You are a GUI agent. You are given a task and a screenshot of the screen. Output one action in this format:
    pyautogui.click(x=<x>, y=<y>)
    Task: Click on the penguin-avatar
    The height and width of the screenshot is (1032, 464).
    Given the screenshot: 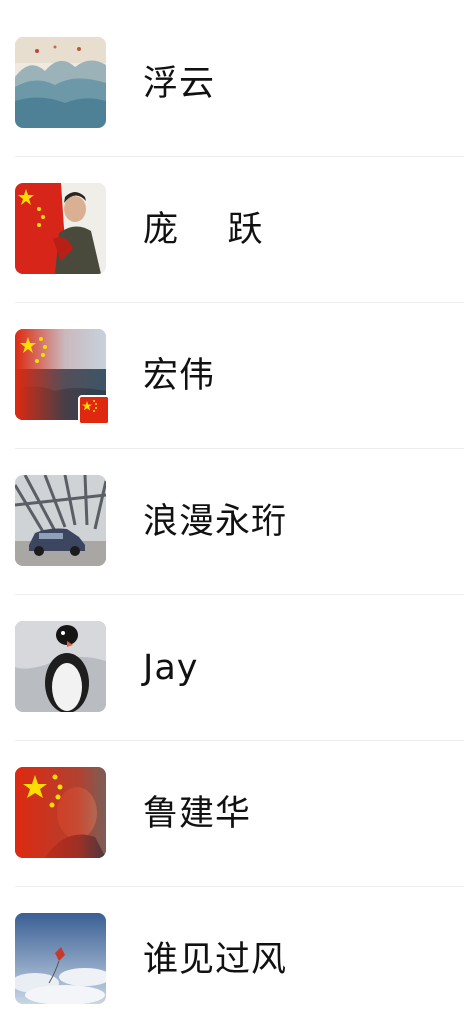 What is the action you would take?
    pyautogui.click(x=60, y=666)
    